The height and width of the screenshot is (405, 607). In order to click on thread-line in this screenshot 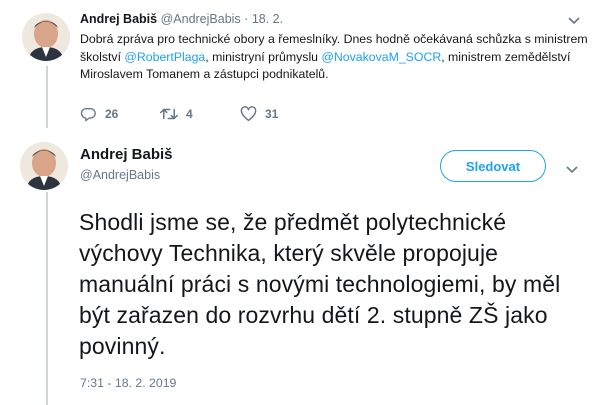, I will do `click(47, 97)`.